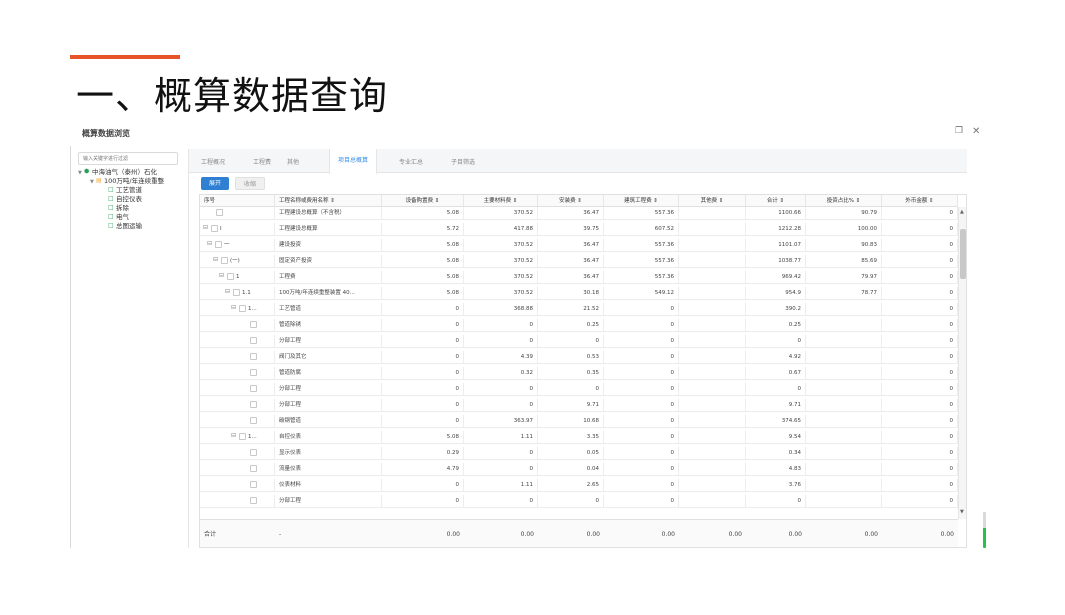  Describe the element at coordinates (501, 309) in the screenshot. I see `row-material-cell: 368.88` at that location.